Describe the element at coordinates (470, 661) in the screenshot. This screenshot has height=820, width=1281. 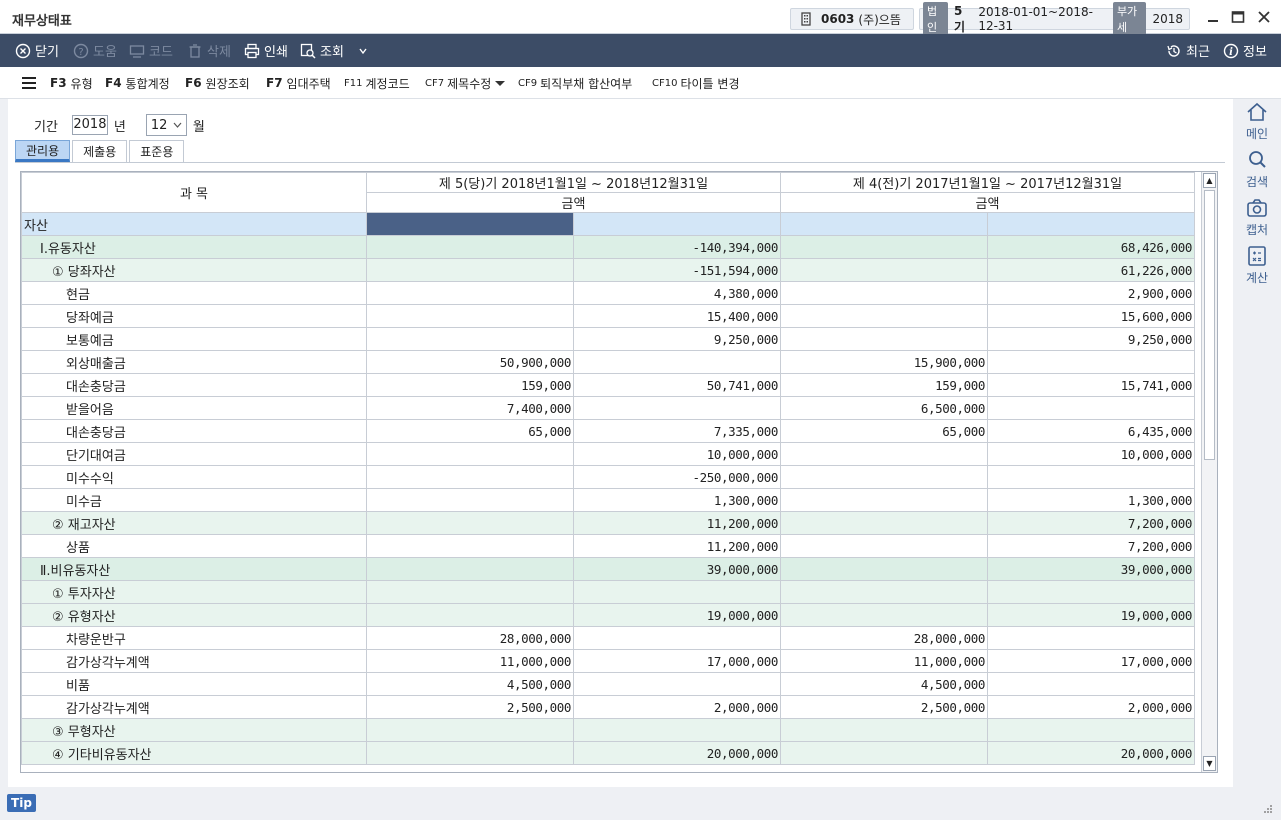
I see `current-detail-cell: 11,000,000` at that location.